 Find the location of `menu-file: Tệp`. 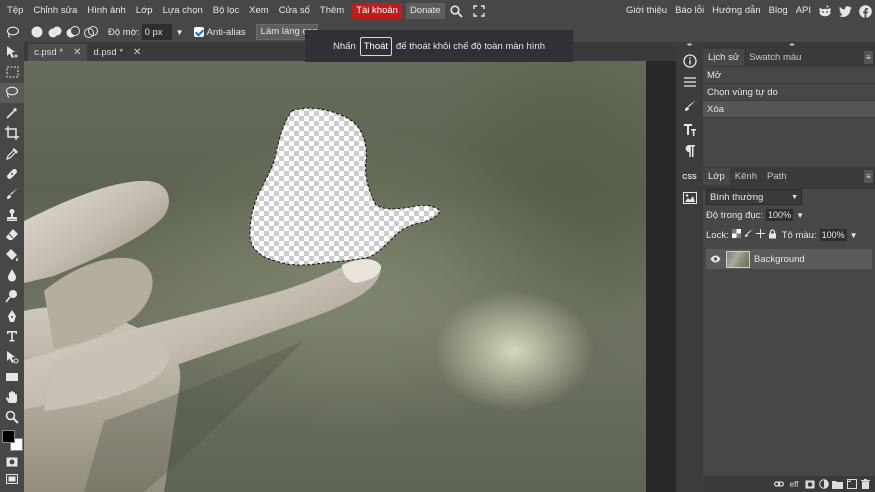

menu-file: Tệp is located at coordinates (14, 11).